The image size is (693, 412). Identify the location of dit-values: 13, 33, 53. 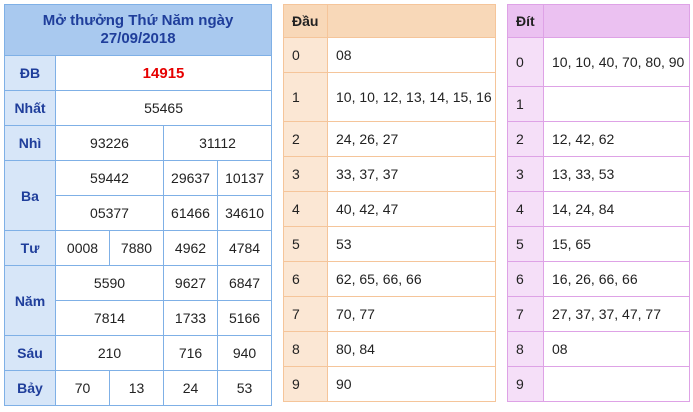
(616, 174).